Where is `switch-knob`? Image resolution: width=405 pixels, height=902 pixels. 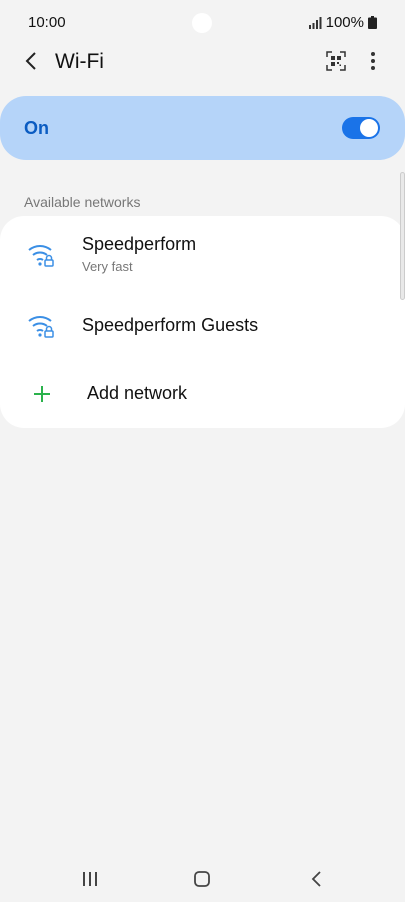
switch-knob is located at coordinates (369, 128).